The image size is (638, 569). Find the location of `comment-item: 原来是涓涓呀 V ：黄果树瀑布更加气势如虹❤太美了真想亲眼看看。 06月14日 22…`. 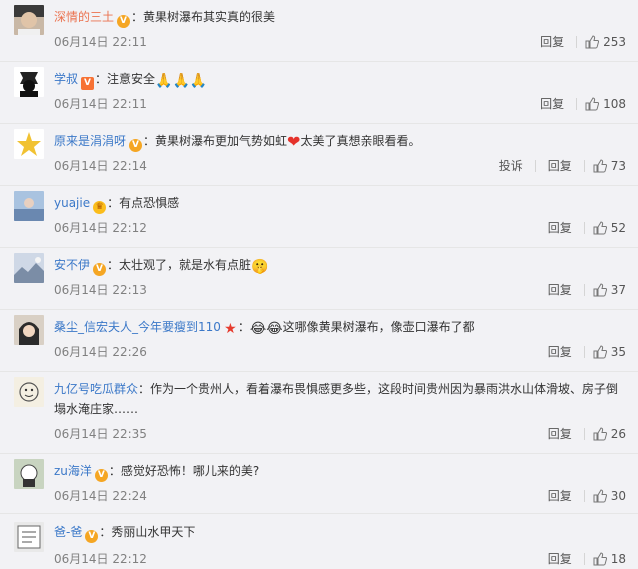

comment-item: 原来是涓涓呀 V ：黄果树瀑布更加气势如虹❤太美了真想亲眼看看。 06月14日 22… is located at coordinates (319, 155).